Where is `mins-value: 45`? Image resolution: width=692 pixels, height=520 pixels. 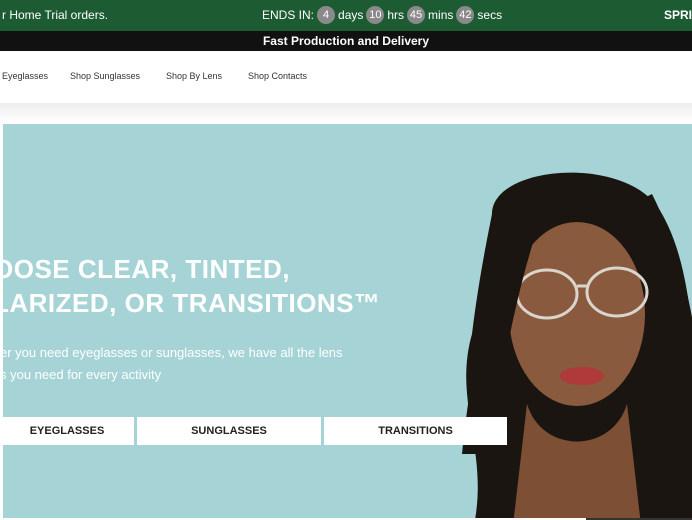 mins-value: 45 is located at coordinates (416, 15).